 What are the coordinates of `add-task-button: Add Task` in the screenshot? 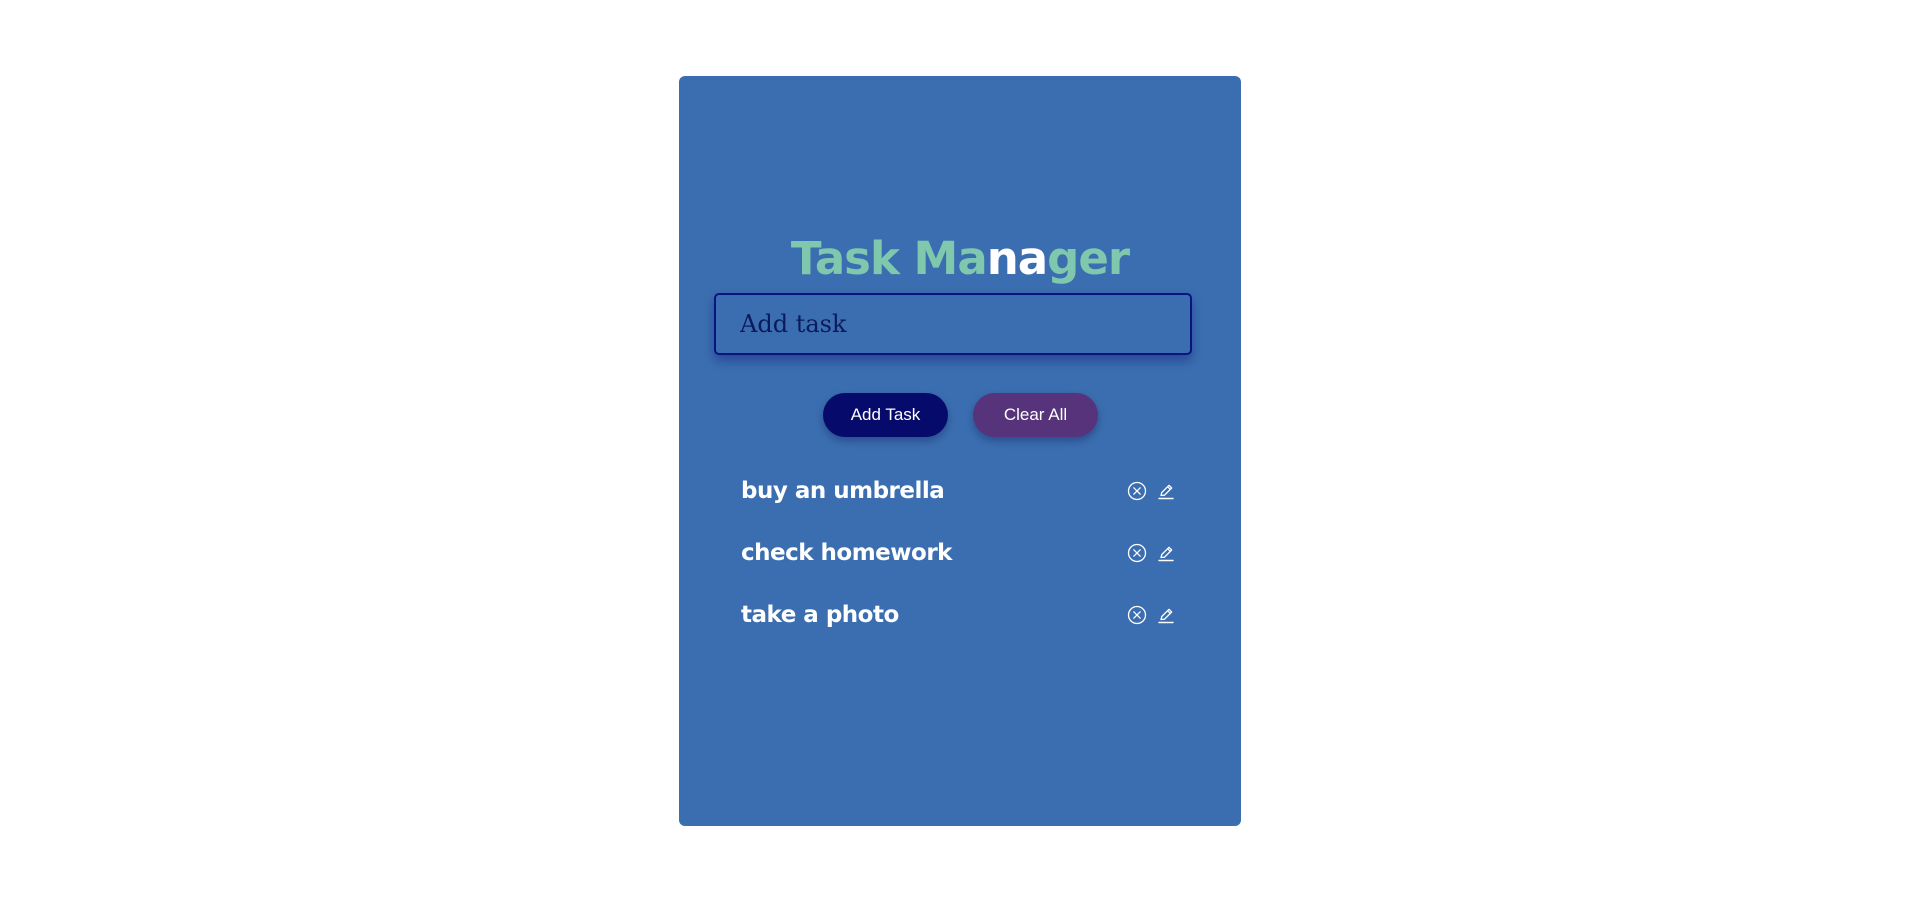 It's located at (885, 415).